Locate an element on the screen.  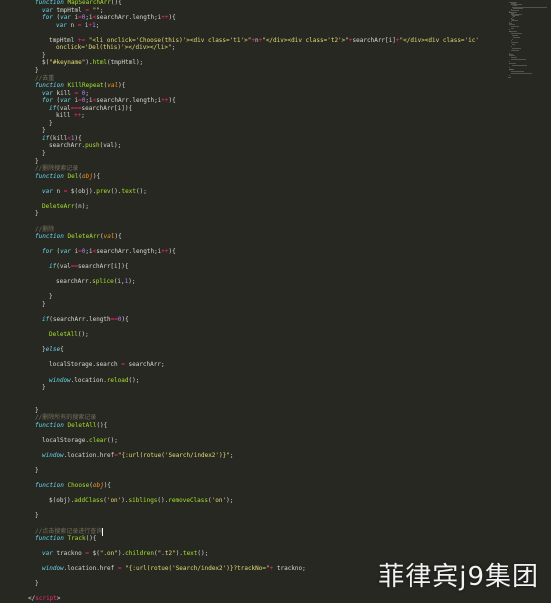
code-line: window.location.reload(); is located at coordinates (94, 381).